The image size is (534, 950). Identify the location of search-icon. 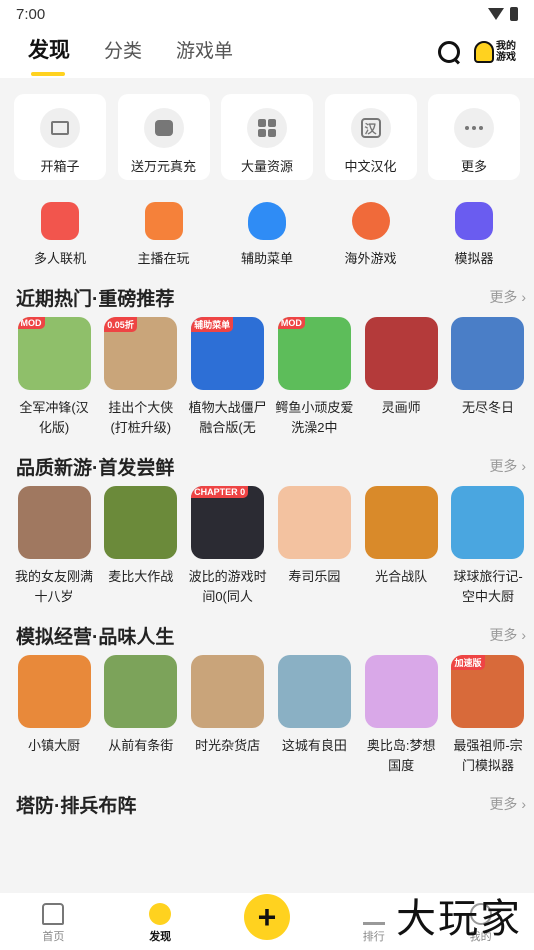
(449, 52).